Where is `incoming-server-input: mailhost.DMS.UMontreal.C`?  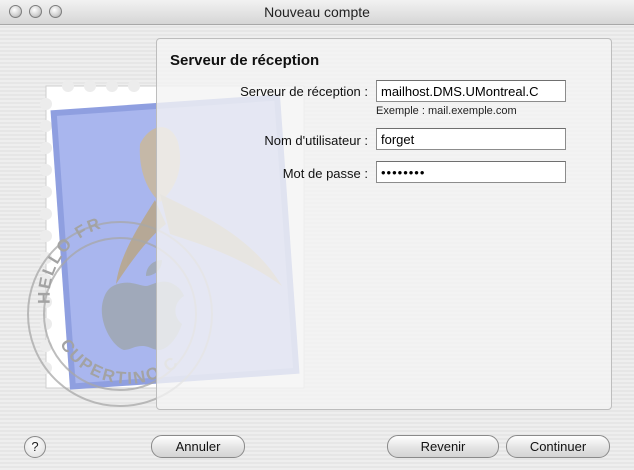
incoming-server-input: mailhost.DMS.UMontreal.C is located at coordinates (471, 91).